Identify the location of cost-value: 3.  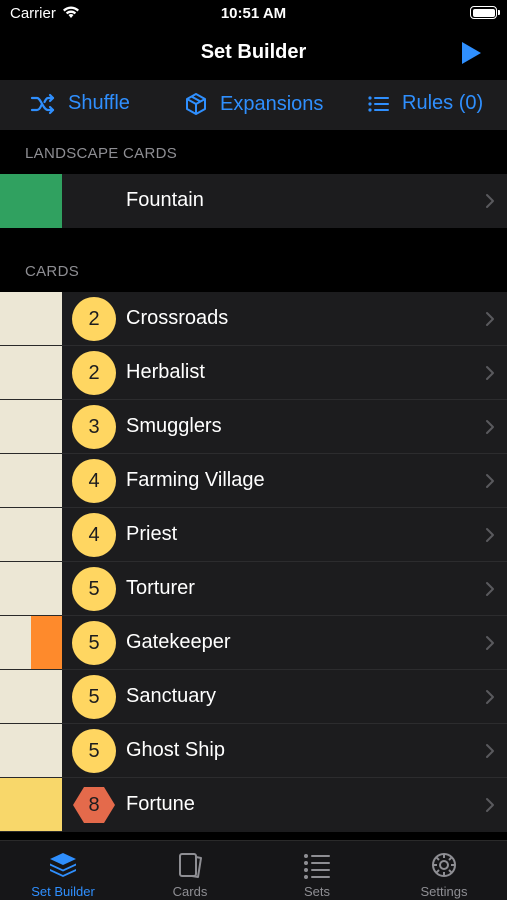
(94, 426).